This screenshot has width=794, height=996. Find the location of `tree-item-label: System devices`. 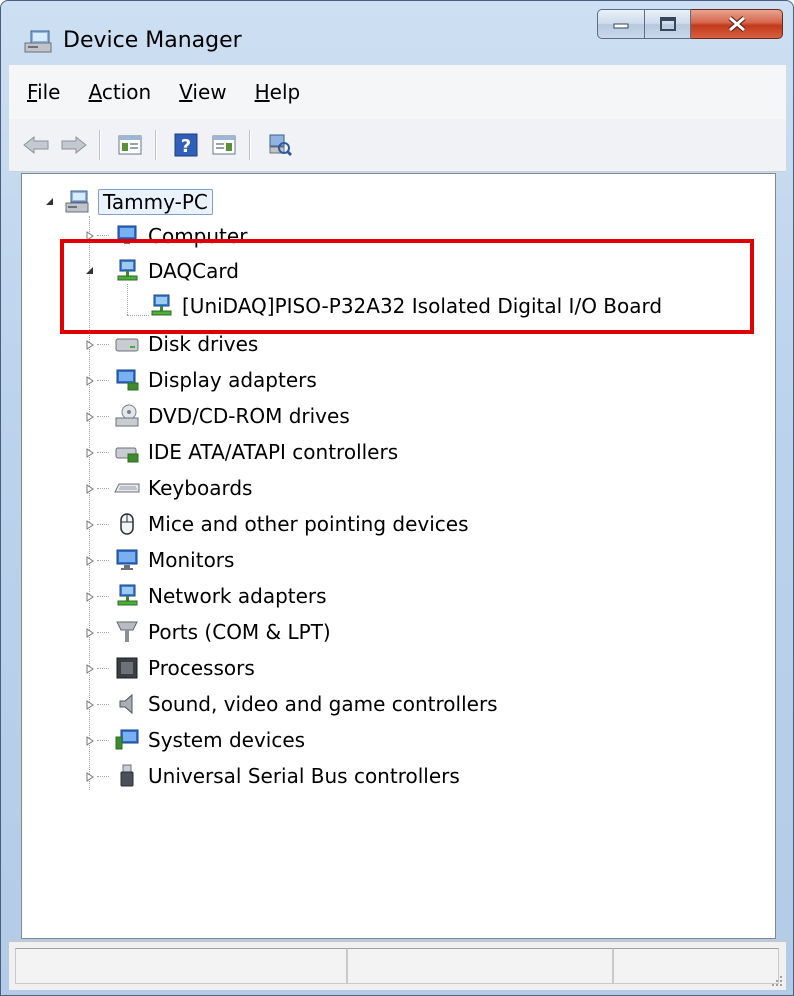

tree-item-label: System devices is located at coordinates (227, 740).